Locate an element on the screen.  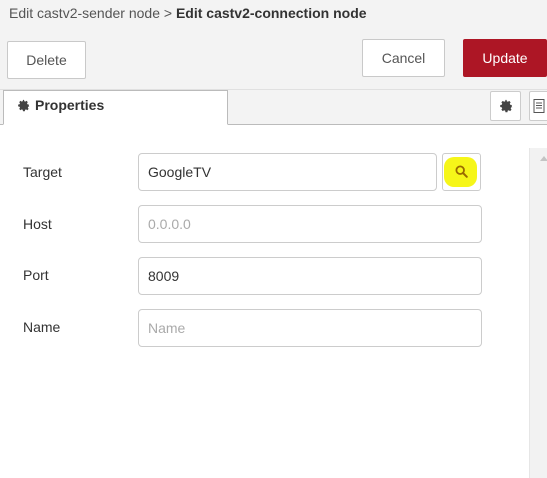
scroll-up-arrow-icon is located at coordinates (543, 158).